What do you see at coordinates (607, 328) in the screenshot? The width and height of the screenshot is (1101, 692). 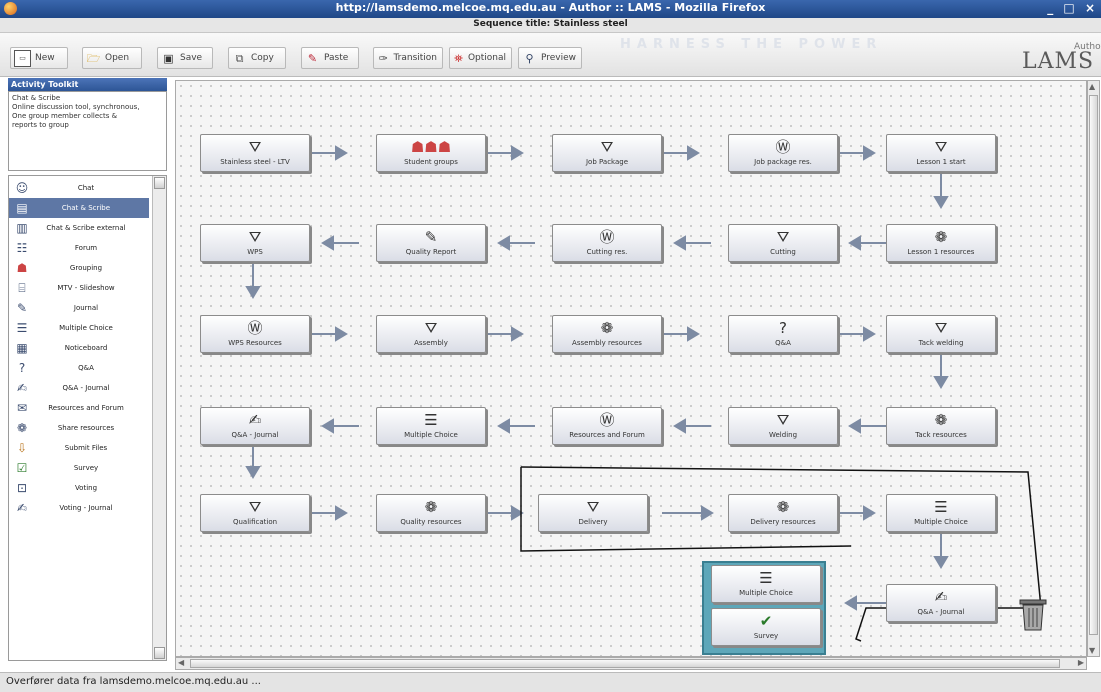 I see `share-resources-icon: ❁` at bounding box center [607, 328].